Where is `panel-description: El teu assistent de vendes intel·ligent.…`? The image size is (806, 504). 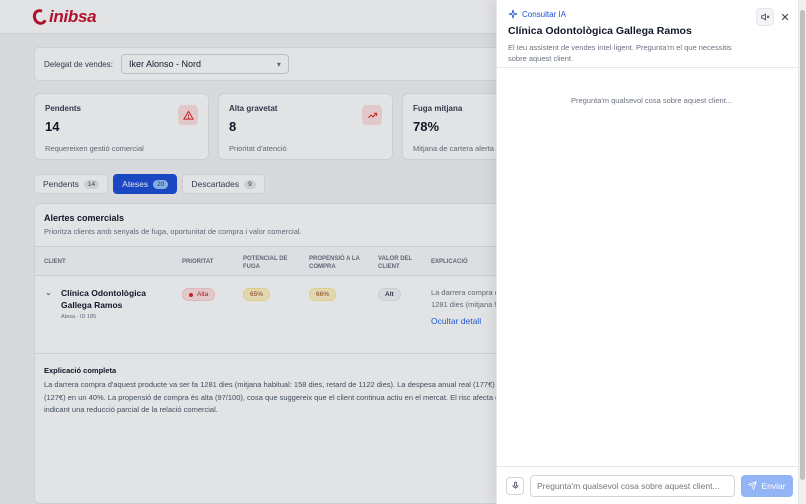
panel-description: El teu assistent de vendes intel·ligent.… is located at coordinates (620, 53).